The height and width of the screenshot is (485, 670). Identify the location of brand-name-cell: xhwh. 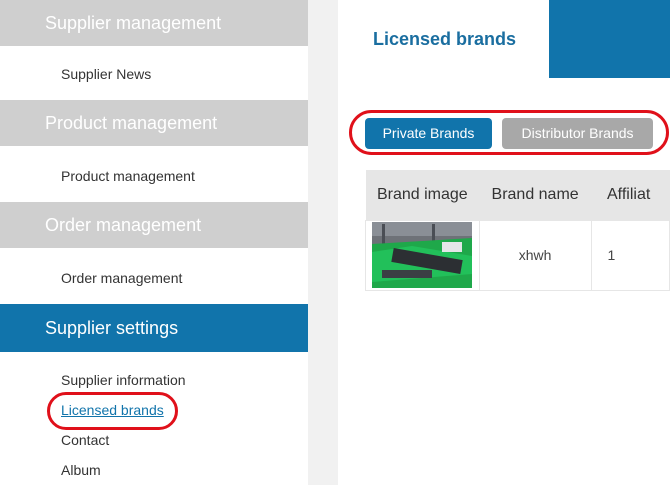
(535, 255).